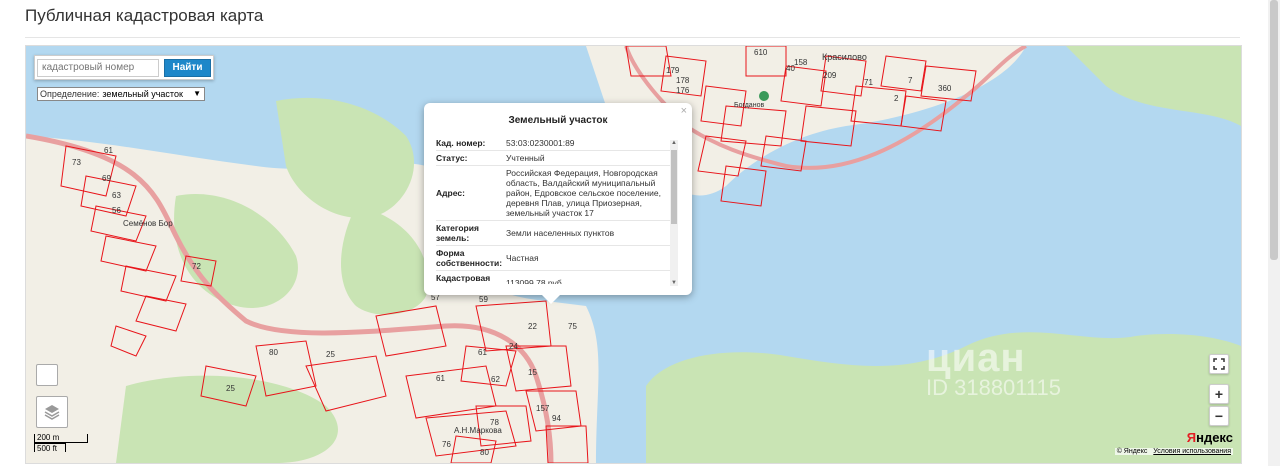  Describe the element at coordinates (47, 375) in the screenshot. I see `ruler-button` at that location.